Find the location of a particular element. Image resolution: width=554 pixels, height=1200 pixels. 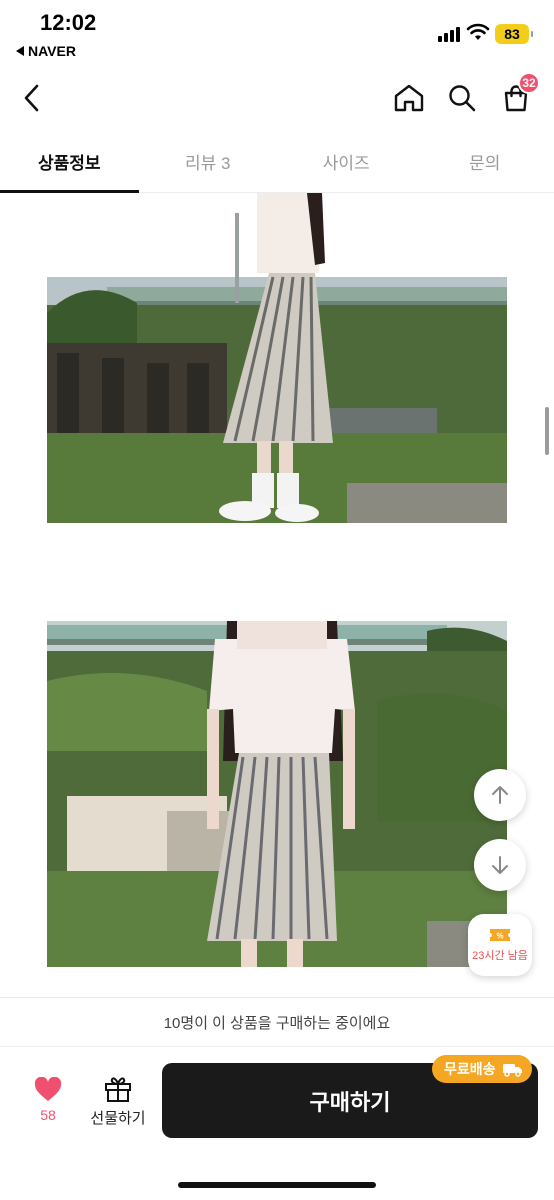

scroll-to-bottom-button is located at coordinates (500, 865).